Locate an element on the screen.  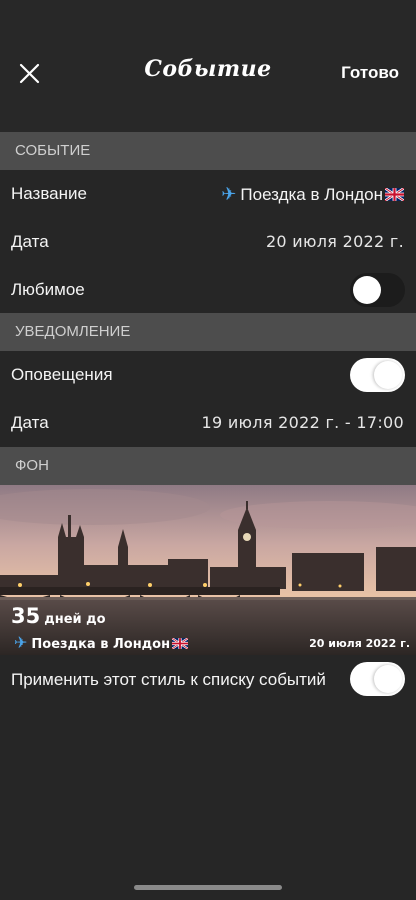
preview-event-name: ✈ Поездка в Лондон is located at coordinates (101, 642).